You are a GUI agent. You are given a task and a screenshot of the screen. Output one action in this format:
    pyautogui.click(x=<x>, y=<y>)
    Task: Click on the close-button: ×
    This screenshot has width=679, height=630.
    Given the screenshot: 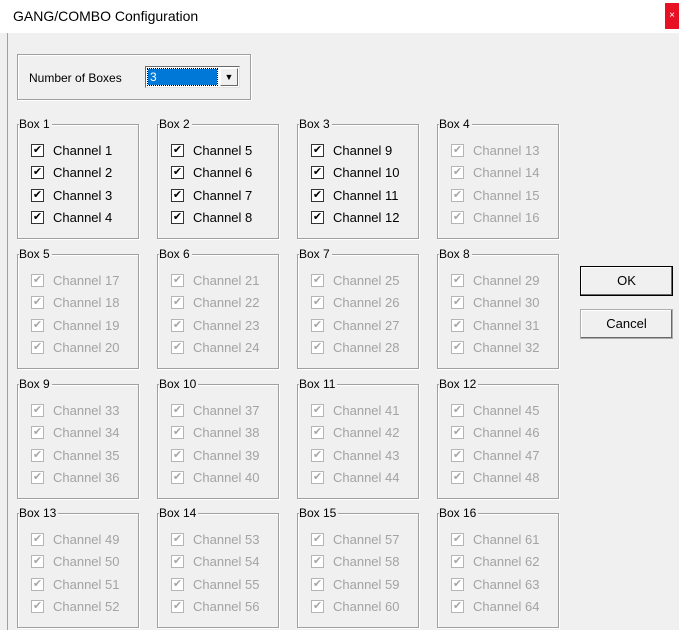 What is the action you would take?
    pyautogui.click(x=672, y=16)
    